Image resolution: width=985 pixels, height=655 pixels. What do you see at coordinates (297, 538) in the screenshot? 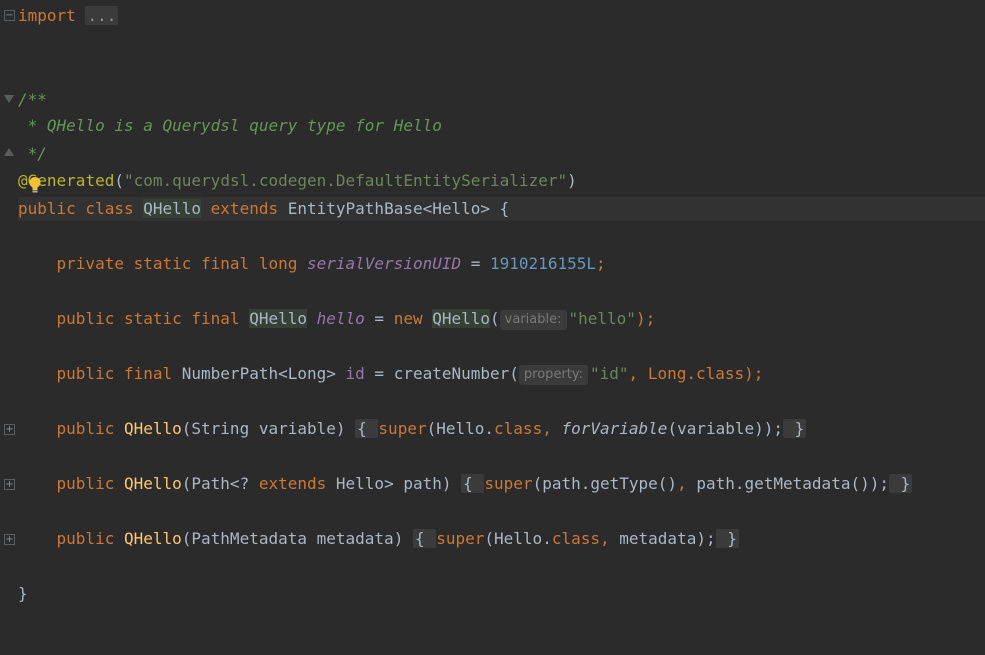
I see `parameter-list: (PathMetadata metadata)` at bounding box center [297, 538].